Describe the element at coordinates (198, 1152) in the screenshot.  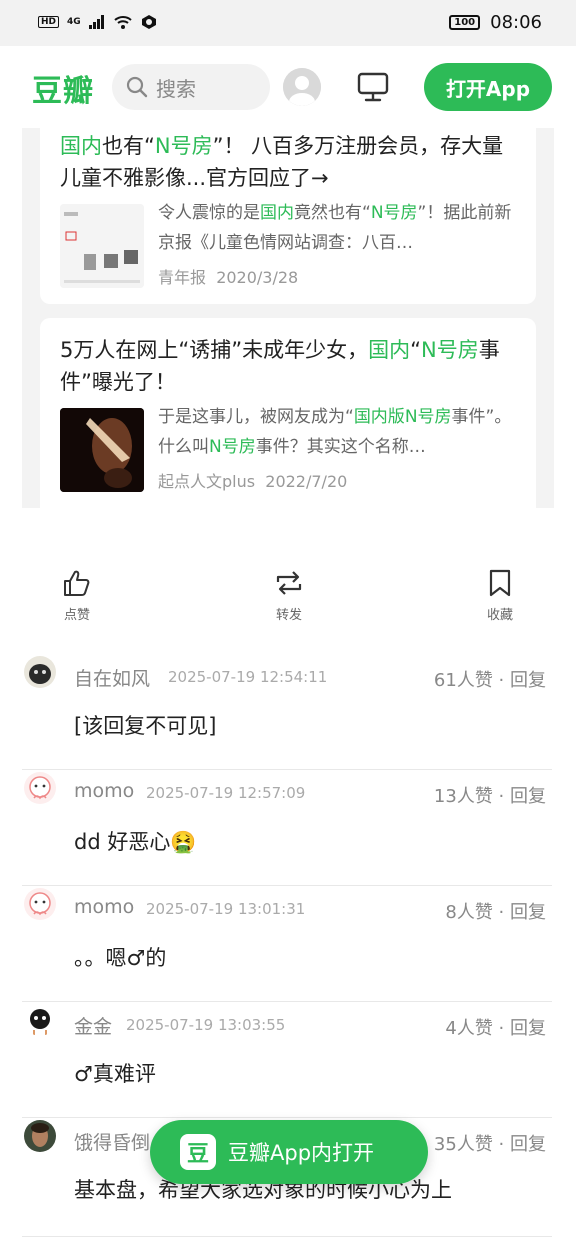
I see `douban-app-icon: 豆` at that location.